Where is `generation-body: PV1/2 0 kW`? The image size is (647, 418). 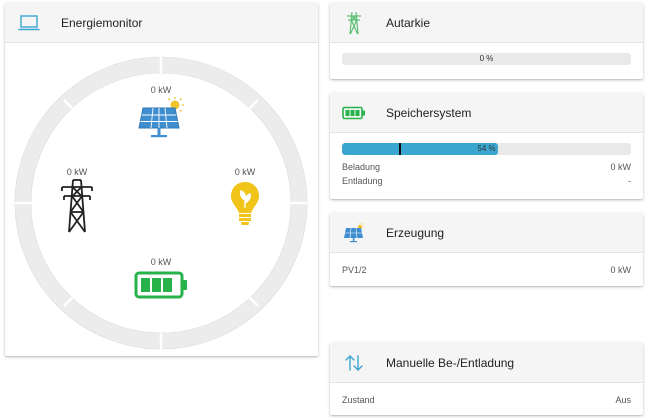
generation-body: PV1/2 0 kW is located at coordinates (486, 269).